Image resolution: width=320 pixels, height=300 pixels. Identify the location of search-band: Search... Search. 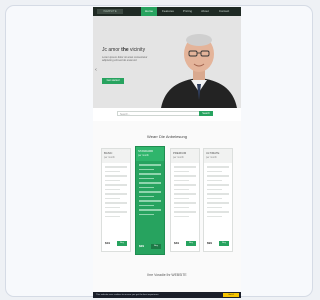
(167, 114).